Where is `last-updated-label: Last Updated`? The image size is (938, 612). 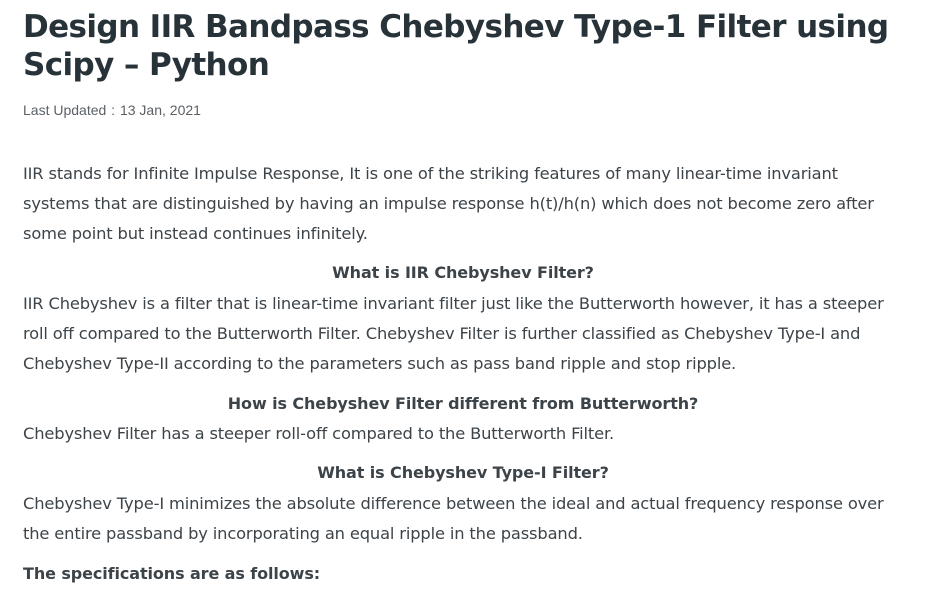 last-updated-label: Last Updated is located at coordinates (65, 110).